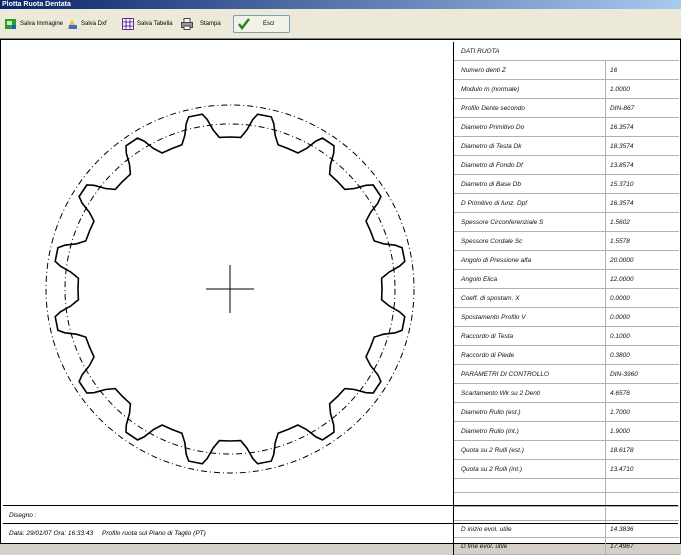 Image resolution: width=681 pixels, height=555 pixels. I want to click on row-label: Numero denti Z, so click(483, 70).